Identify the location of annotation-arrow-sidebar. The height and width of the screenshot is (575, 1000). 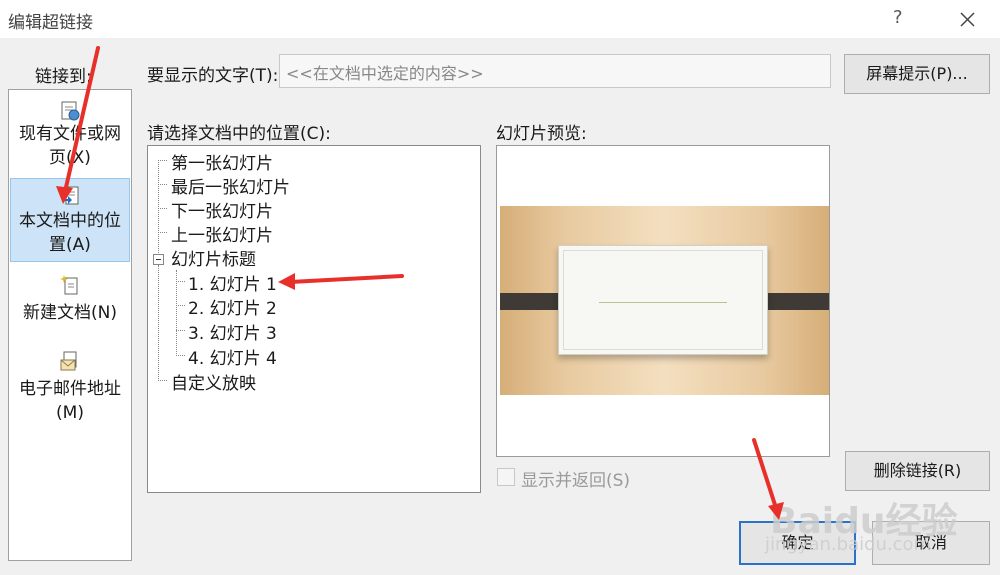
(78, 125).